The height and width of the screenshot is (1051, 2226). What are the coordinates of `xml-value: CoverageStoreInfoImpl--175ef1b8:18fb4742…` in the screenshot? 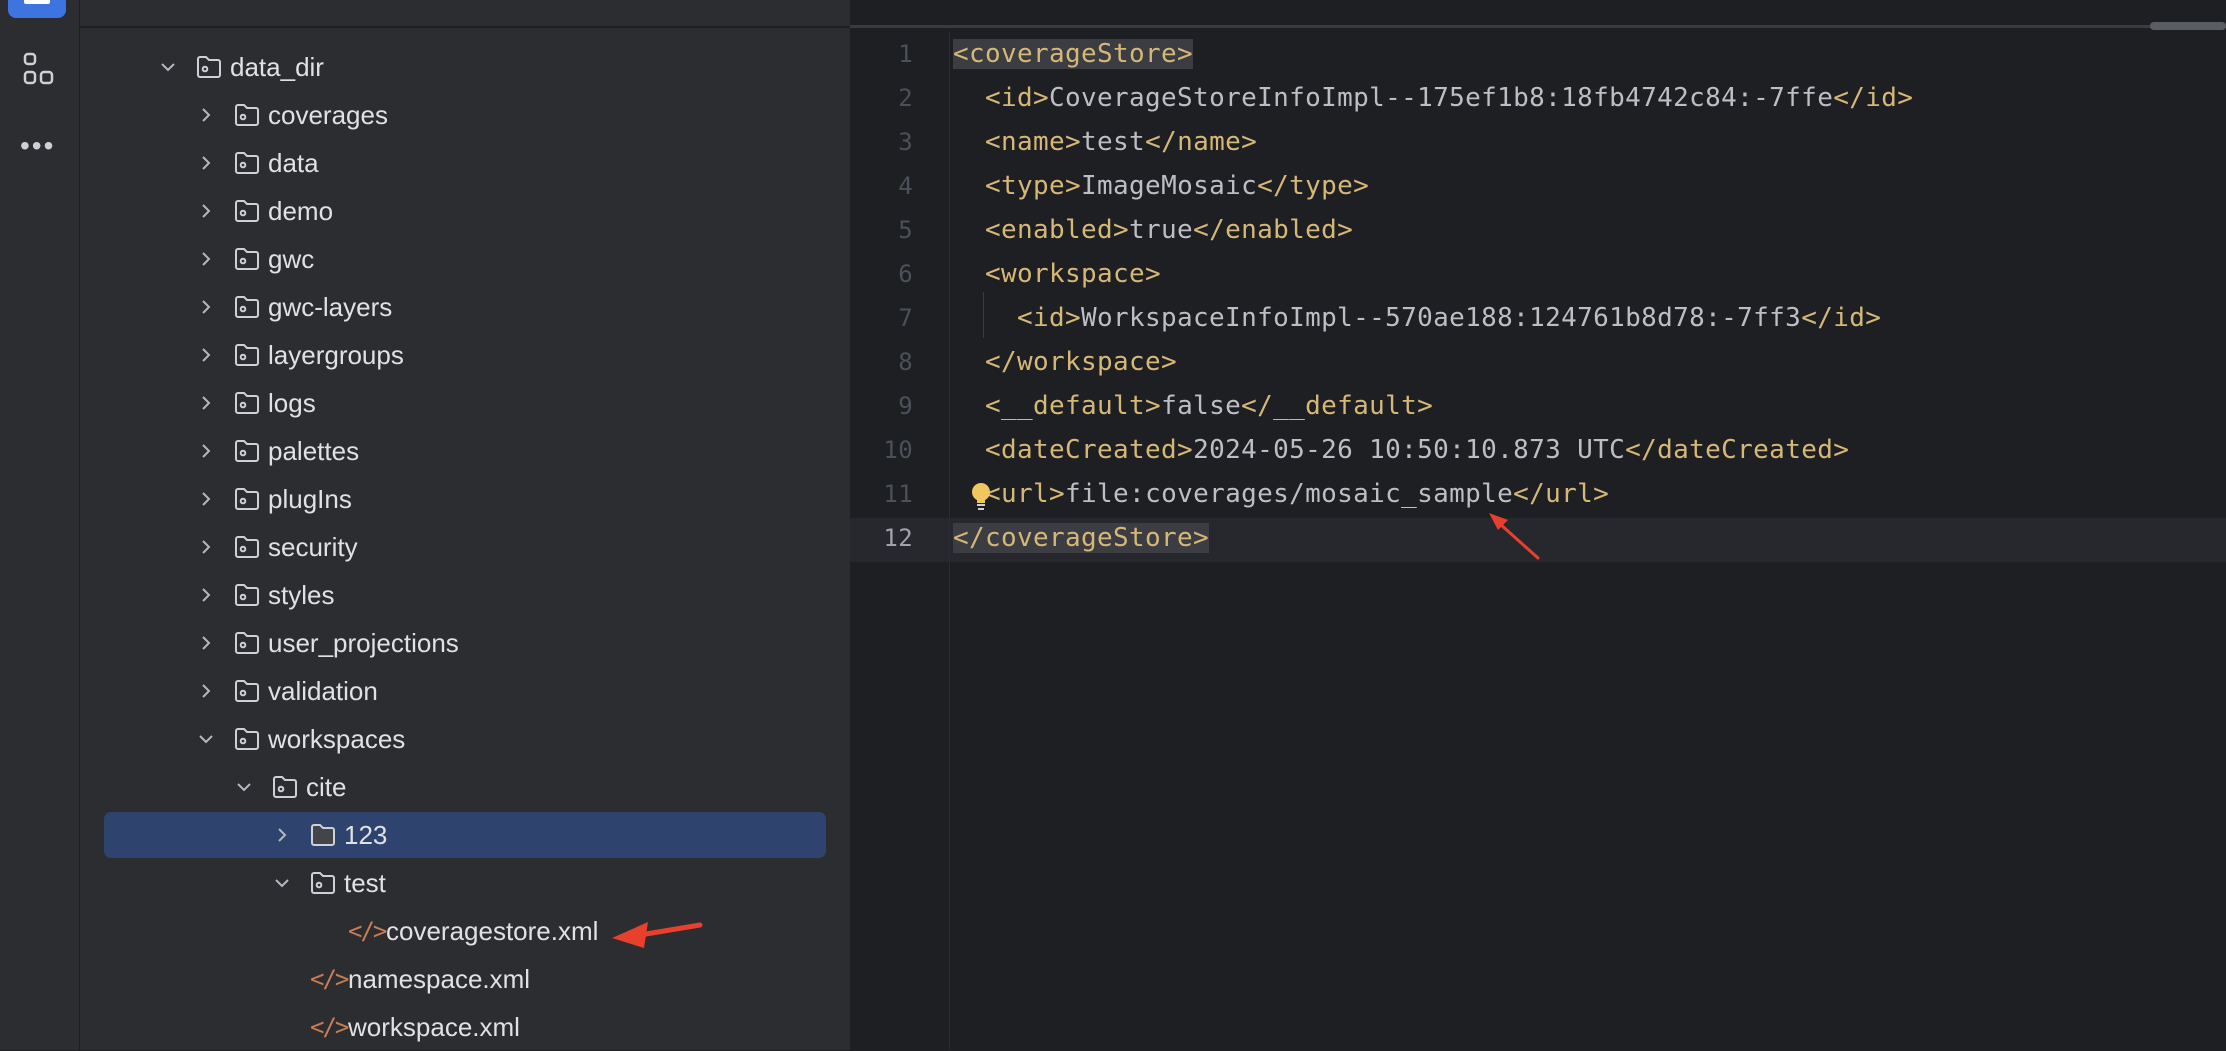 It's located at (1441, 98).